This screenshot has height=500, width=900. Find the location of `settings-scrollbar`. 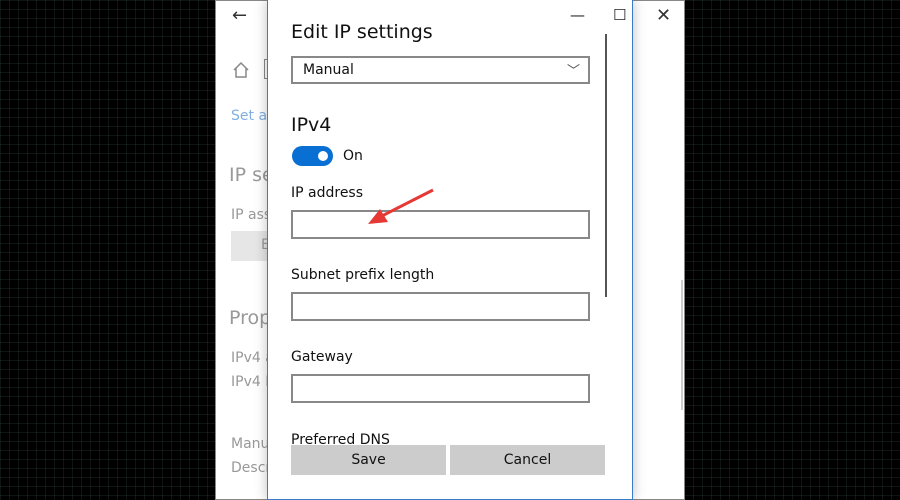

settings-scrollbar is located at coordinates (682, 345).